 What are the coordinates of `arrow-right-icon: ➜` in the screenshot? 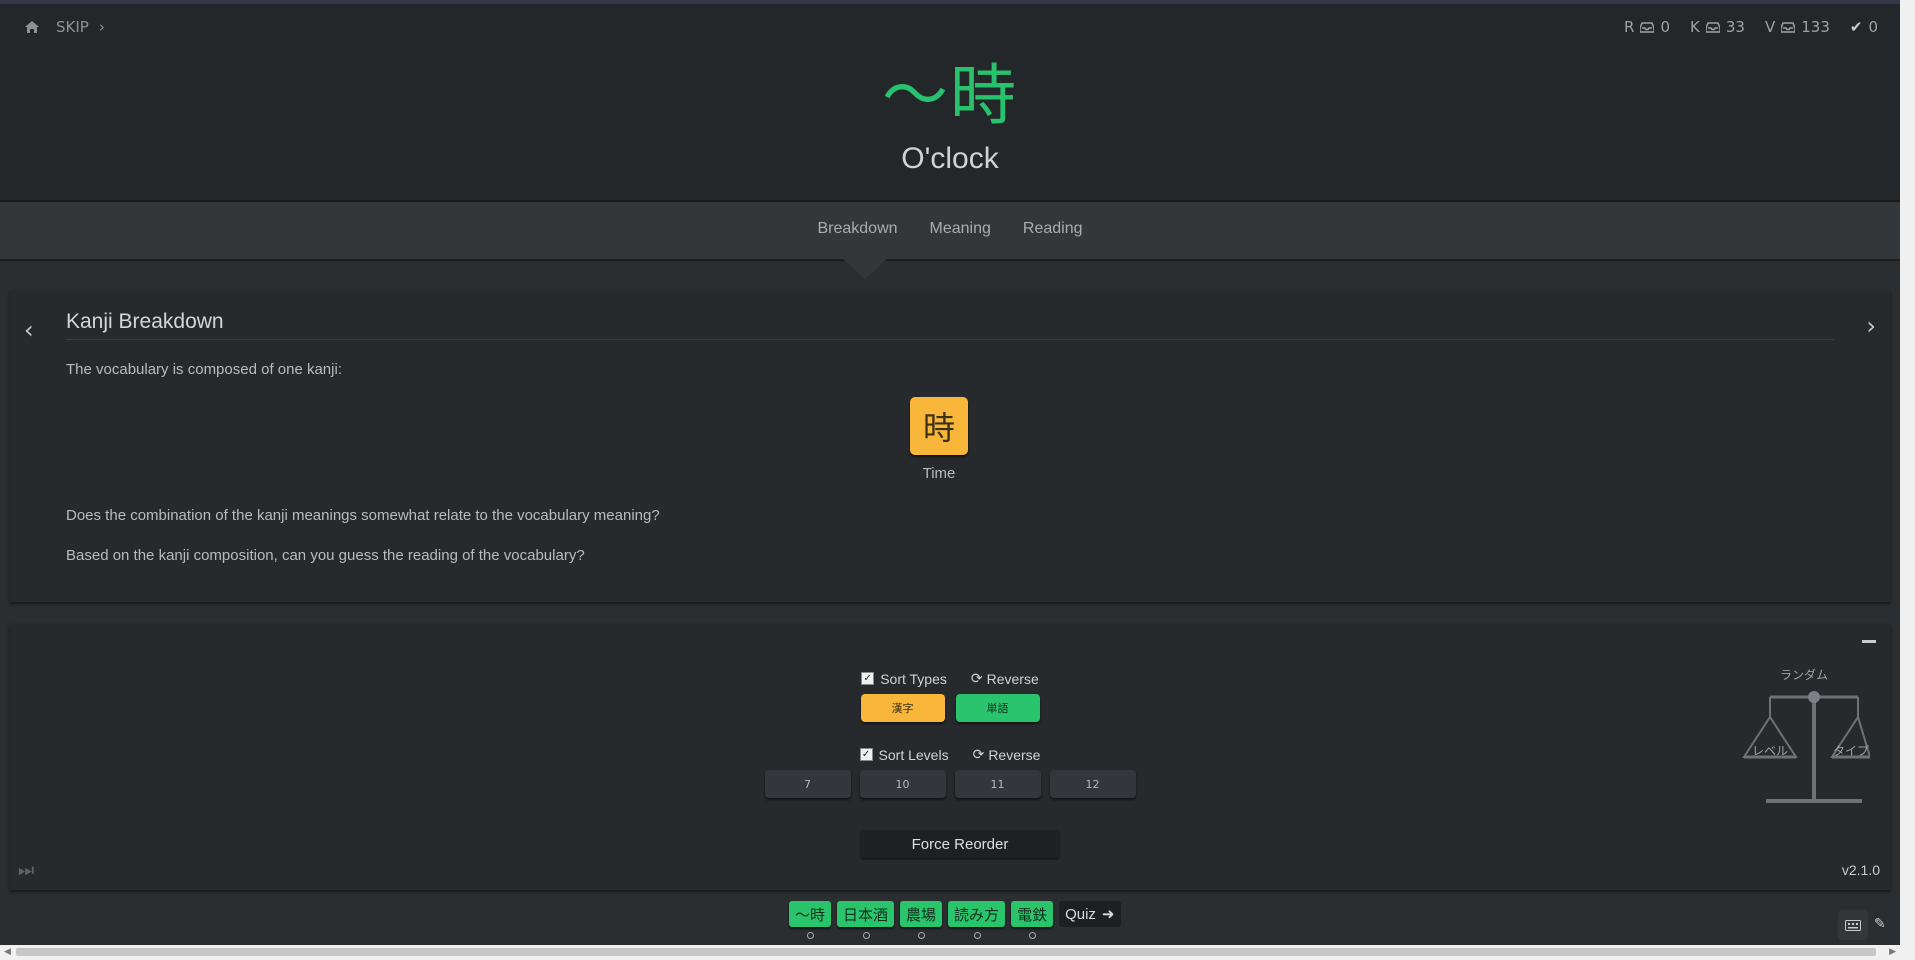 It's located at (1108, 914).